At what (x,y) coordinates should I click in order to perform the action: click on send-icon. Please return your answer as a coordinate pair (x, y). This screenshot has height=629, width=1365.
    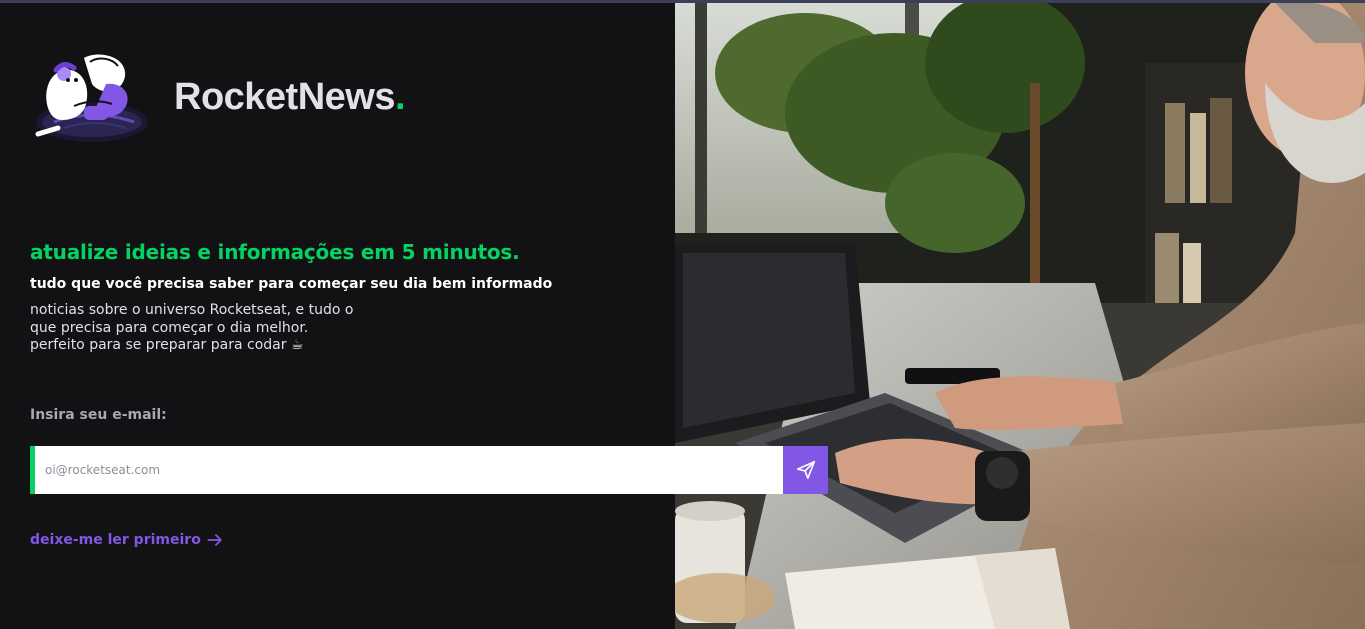
    Looking at the image, I should click on (805, 470).